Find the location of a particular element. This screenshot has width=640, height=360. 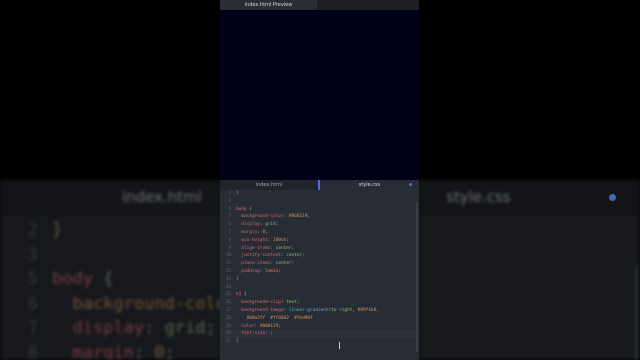

code-line: 5 background-color: #000119; is located at coordinates (319, 217).